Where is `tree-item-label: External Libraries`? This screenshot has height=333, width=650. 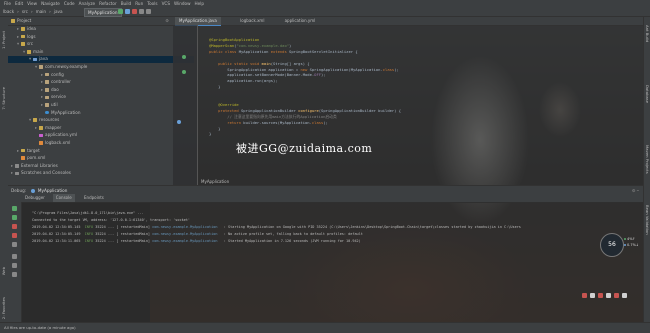 tree-item-label: External Libraries is located at coordinates (39, 165).